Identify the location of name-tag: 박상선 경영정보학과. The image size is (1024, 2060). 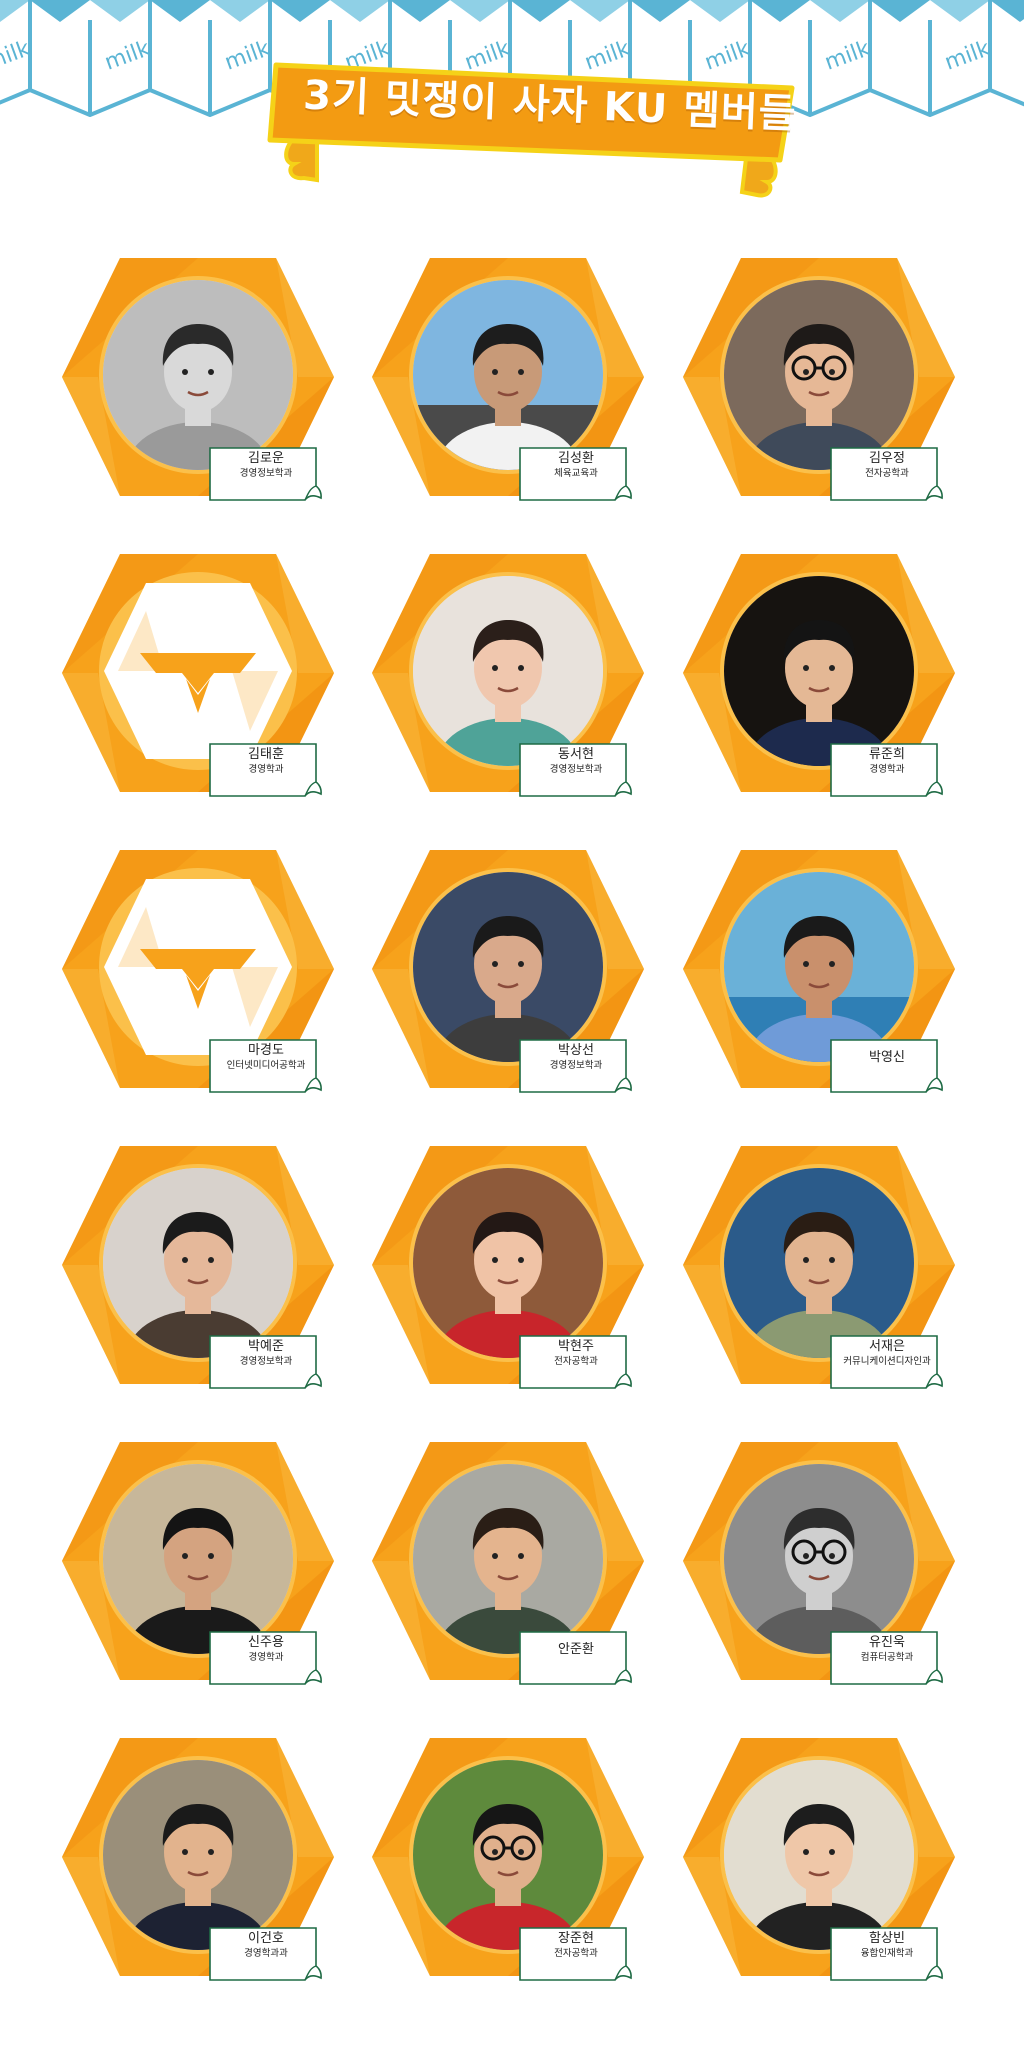
(576, 1068).